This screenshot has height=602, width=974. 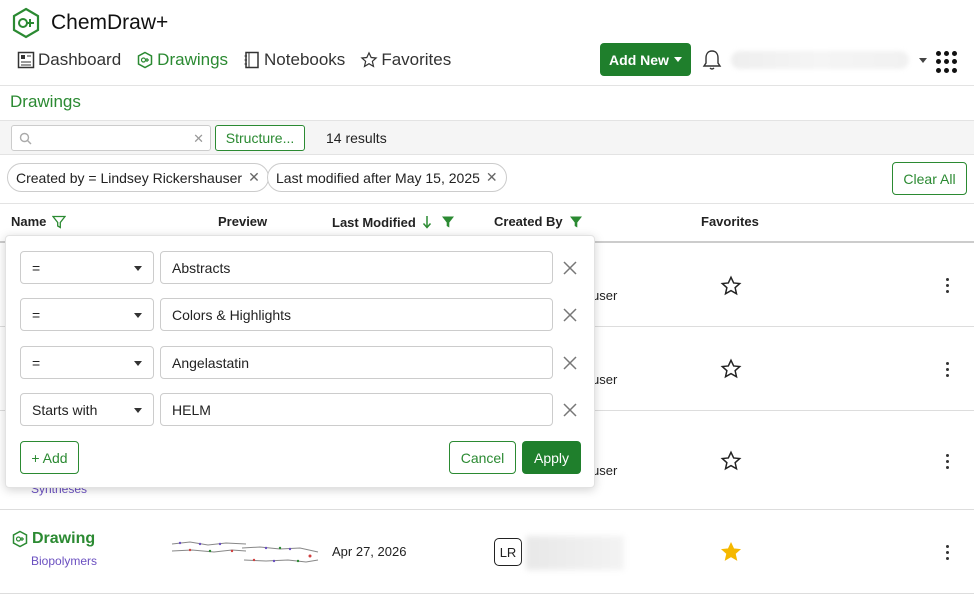 I want to click on nav-dashboard: Dashboard, so click(x=69, y=60).